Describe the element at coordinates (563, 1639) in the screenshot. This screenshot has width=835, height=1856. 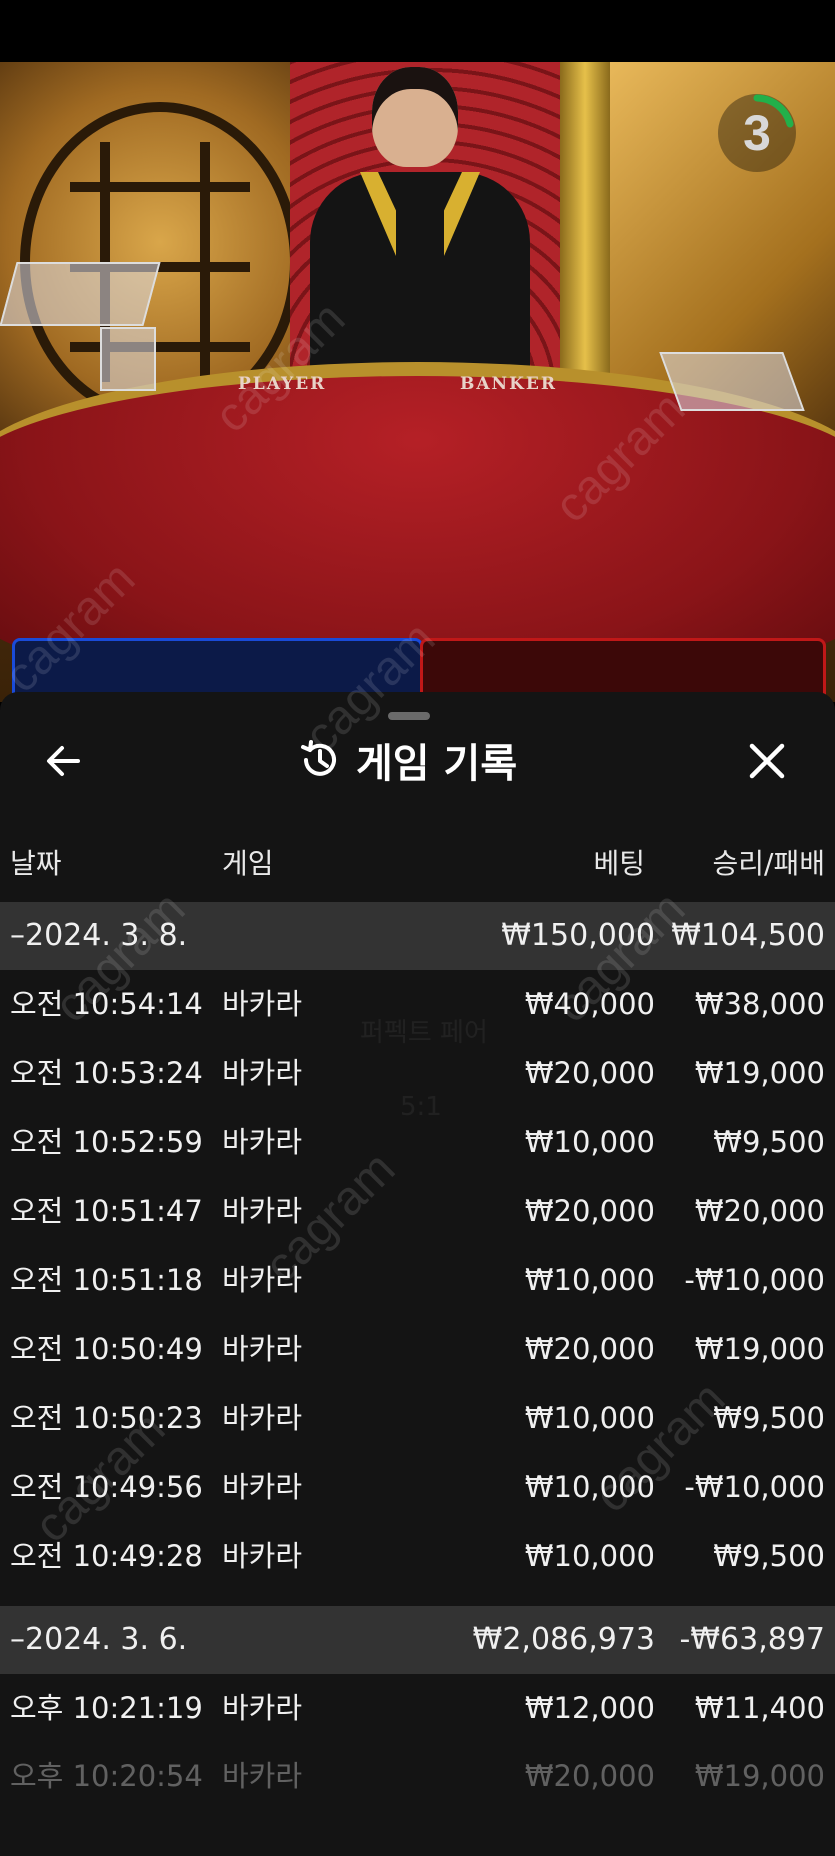
I see `group-total-bet: ₩2,086,973` at that location.